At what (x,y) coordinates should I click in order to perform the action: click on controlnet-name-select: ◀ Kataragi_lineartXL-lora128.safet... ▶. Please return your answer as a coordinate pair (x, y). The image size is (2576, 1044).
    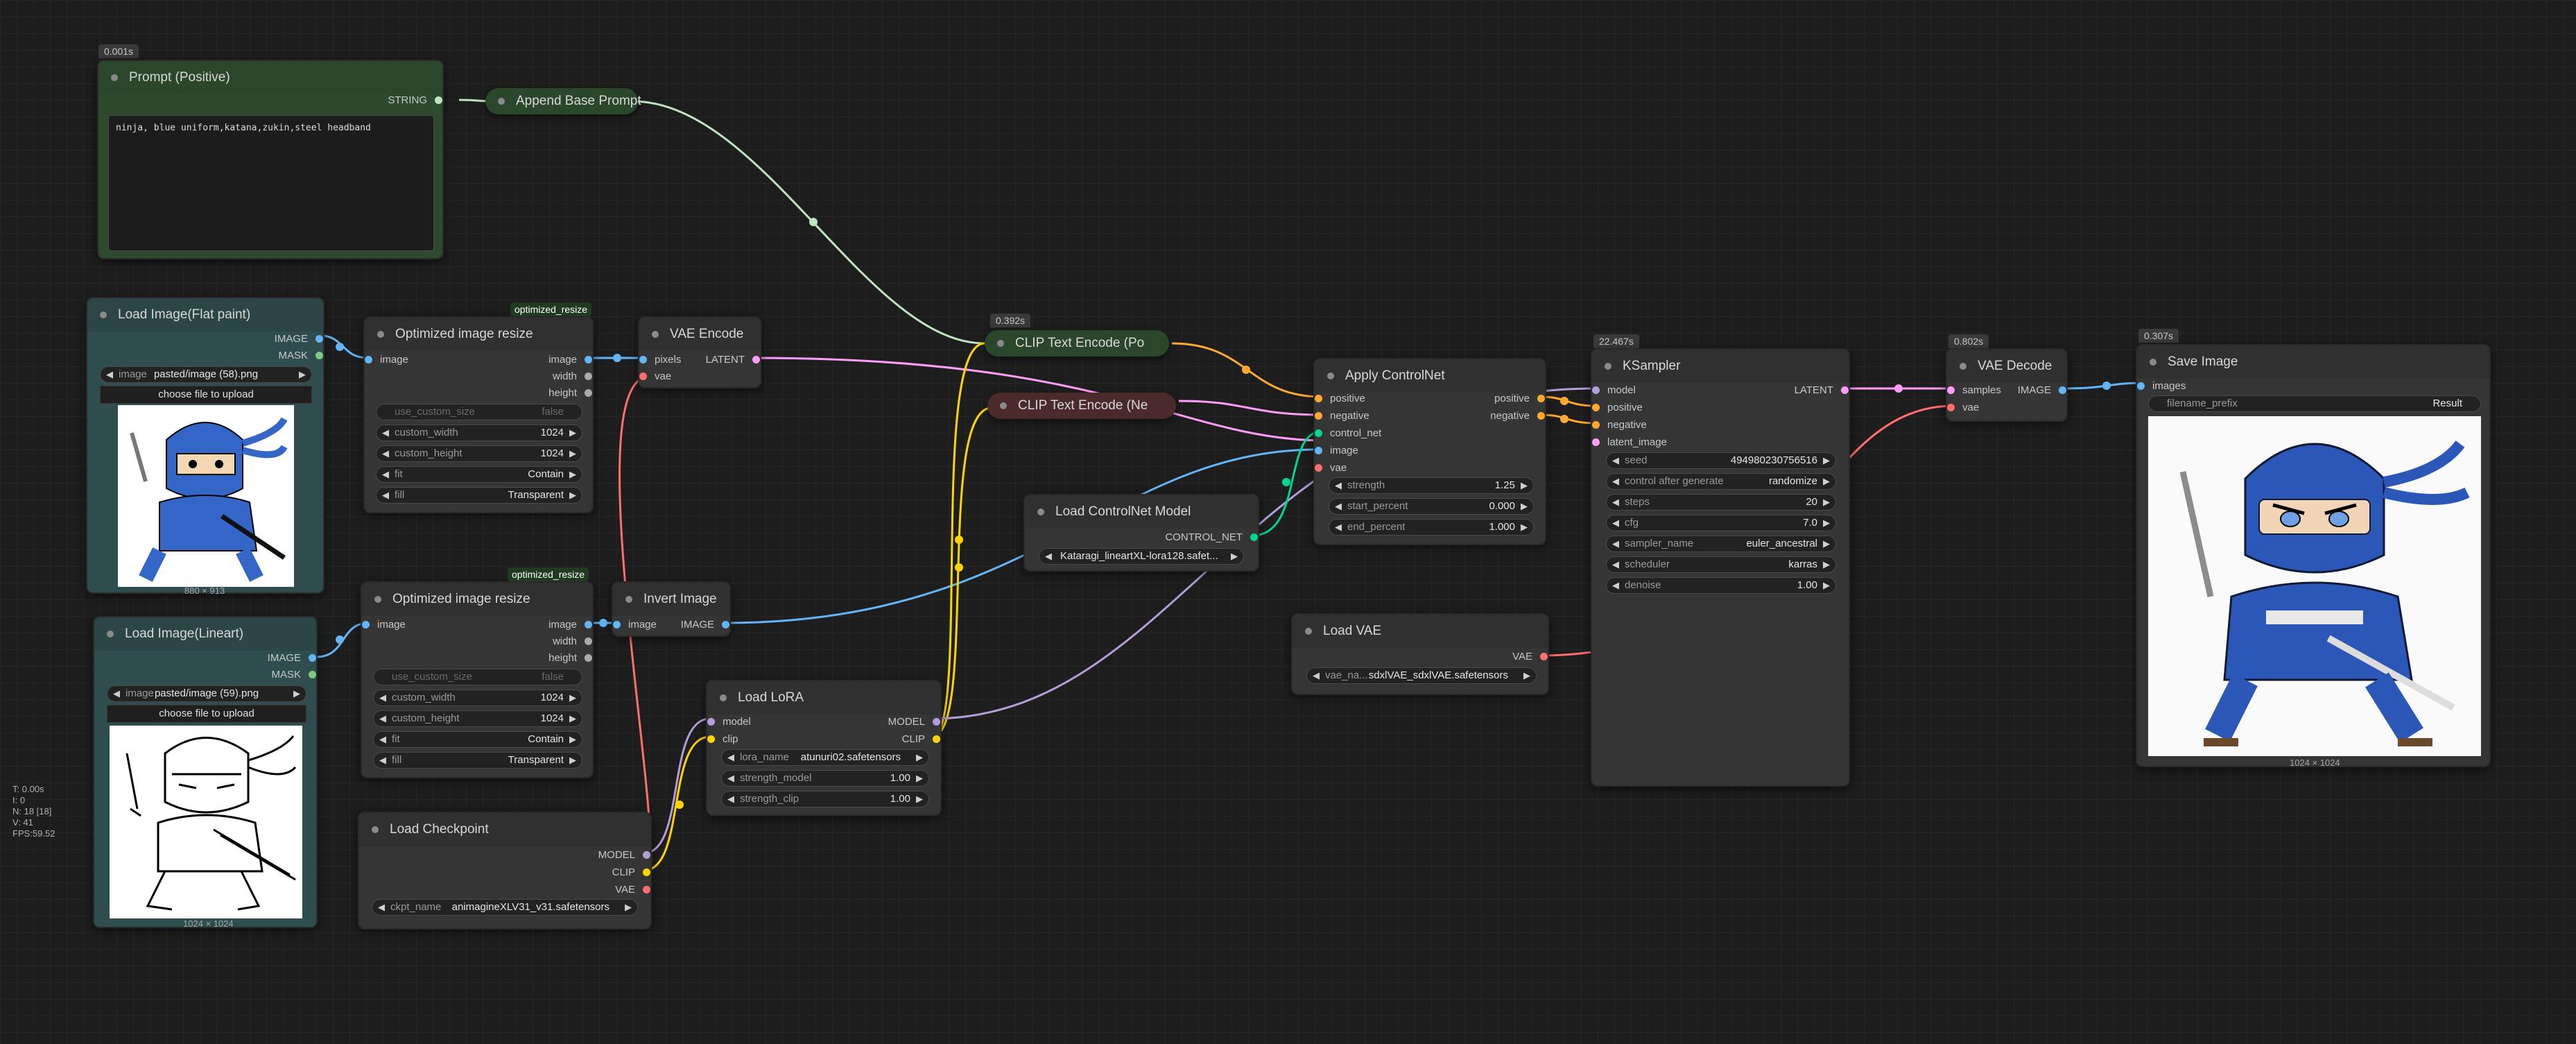
    Looking at the image, I should click on (1141, 556).